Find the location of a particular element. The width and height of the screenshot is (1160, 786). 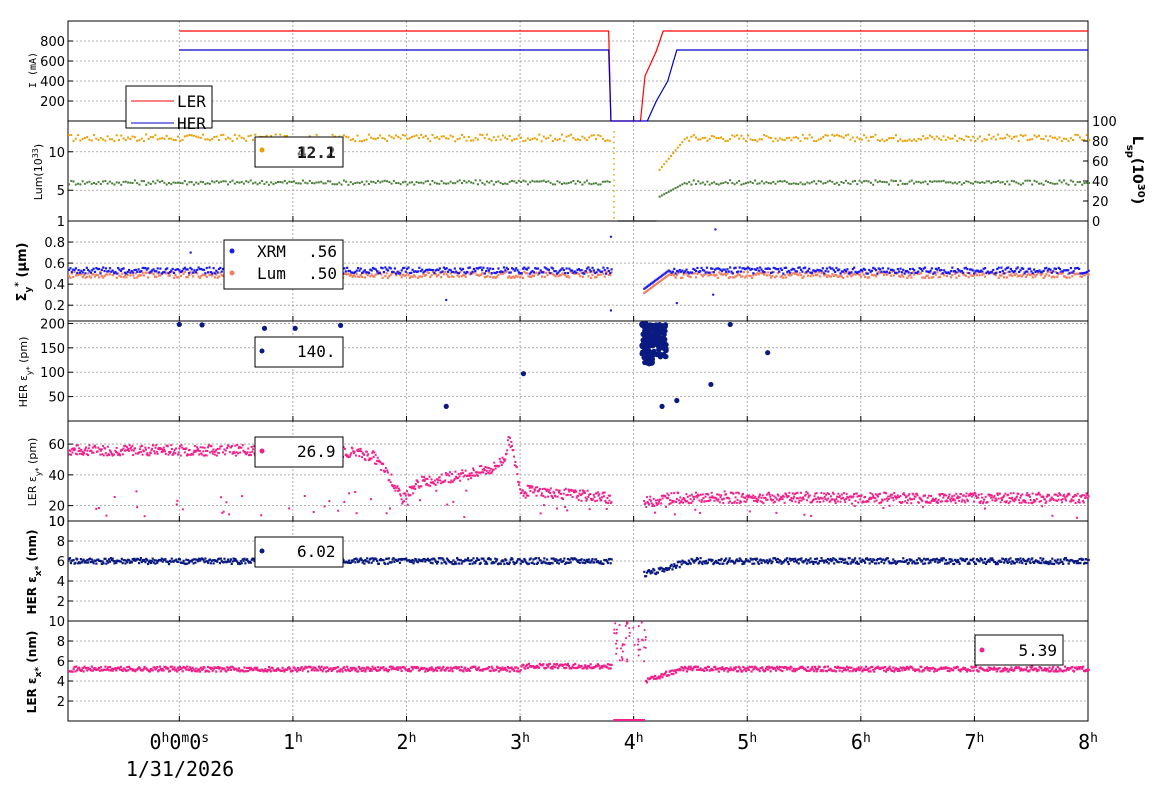

legend-marker is located at coordinates (232, 273).